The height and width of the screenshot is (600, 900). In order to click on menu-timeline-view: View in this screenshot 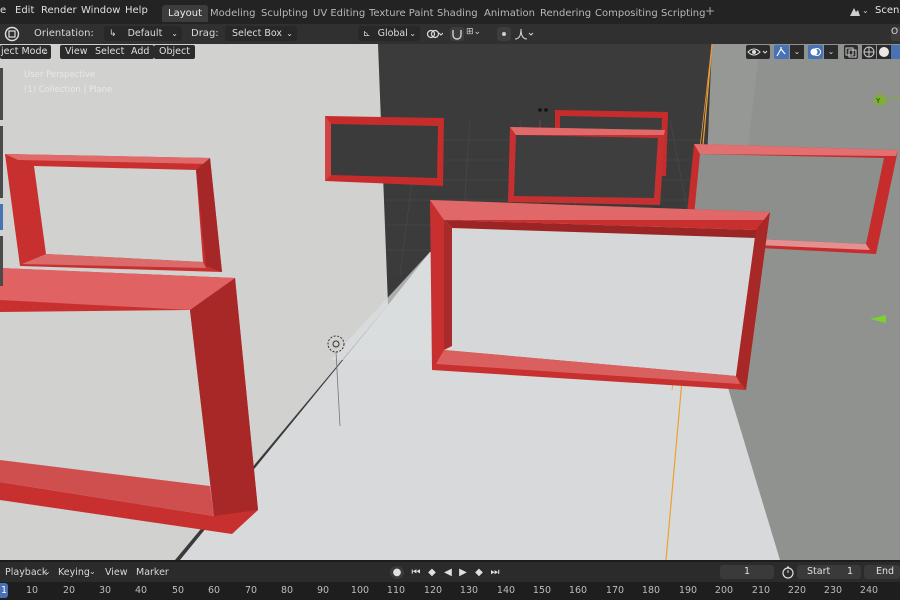, I will do `click(116, 572)`.